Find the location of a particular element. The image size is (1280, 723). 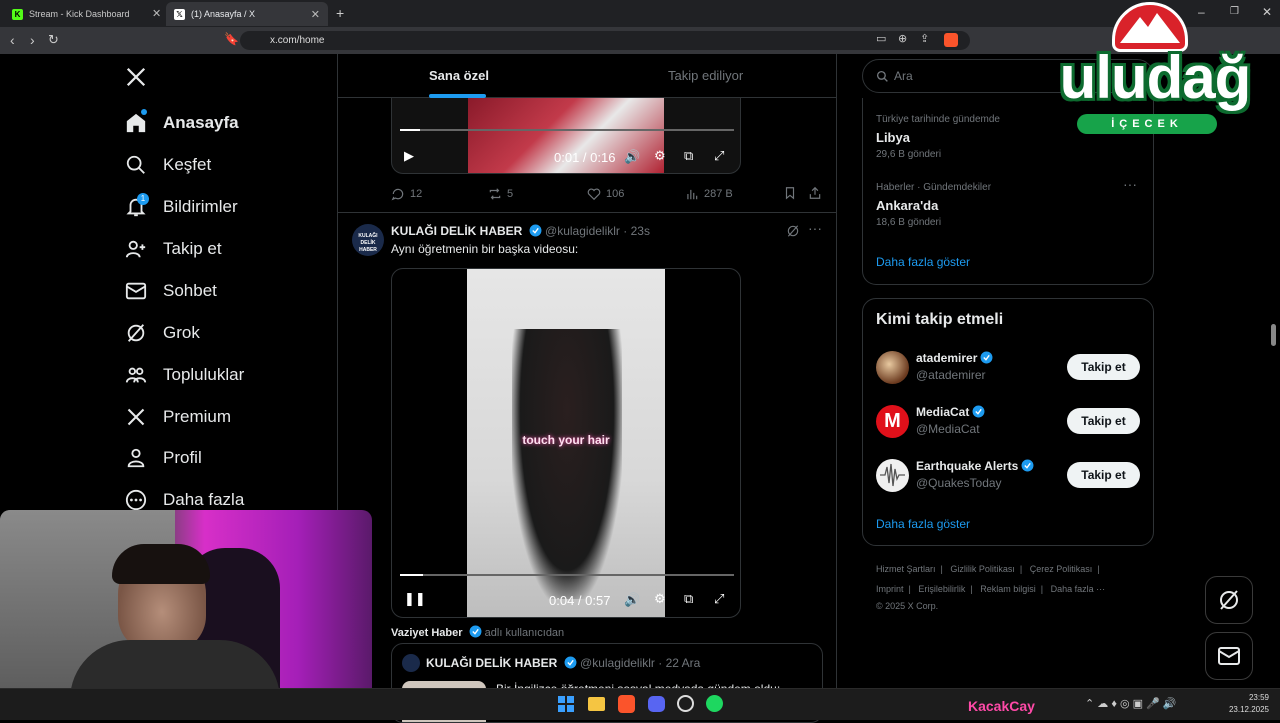

windows-start-icon is located at coordinates (566, 704).